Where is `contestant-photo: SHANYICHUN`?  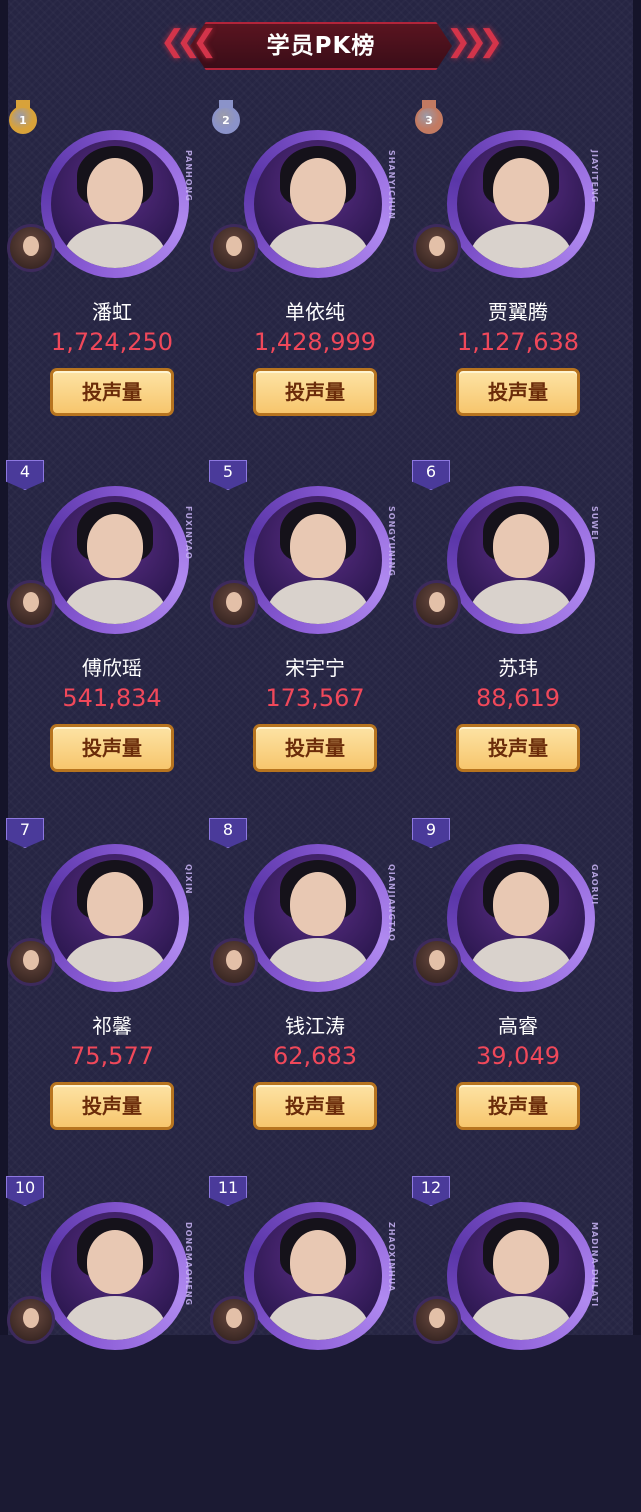 contestant-photo: SHANYICHUN is located at coordinates (320, 204).